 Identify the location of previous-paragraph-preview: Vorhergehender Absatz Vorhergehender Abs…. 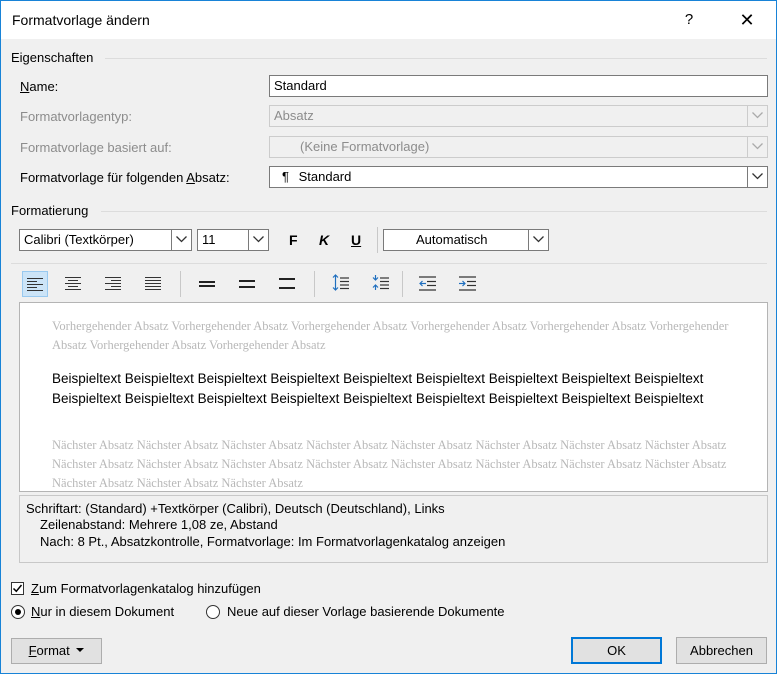
(390, 335).